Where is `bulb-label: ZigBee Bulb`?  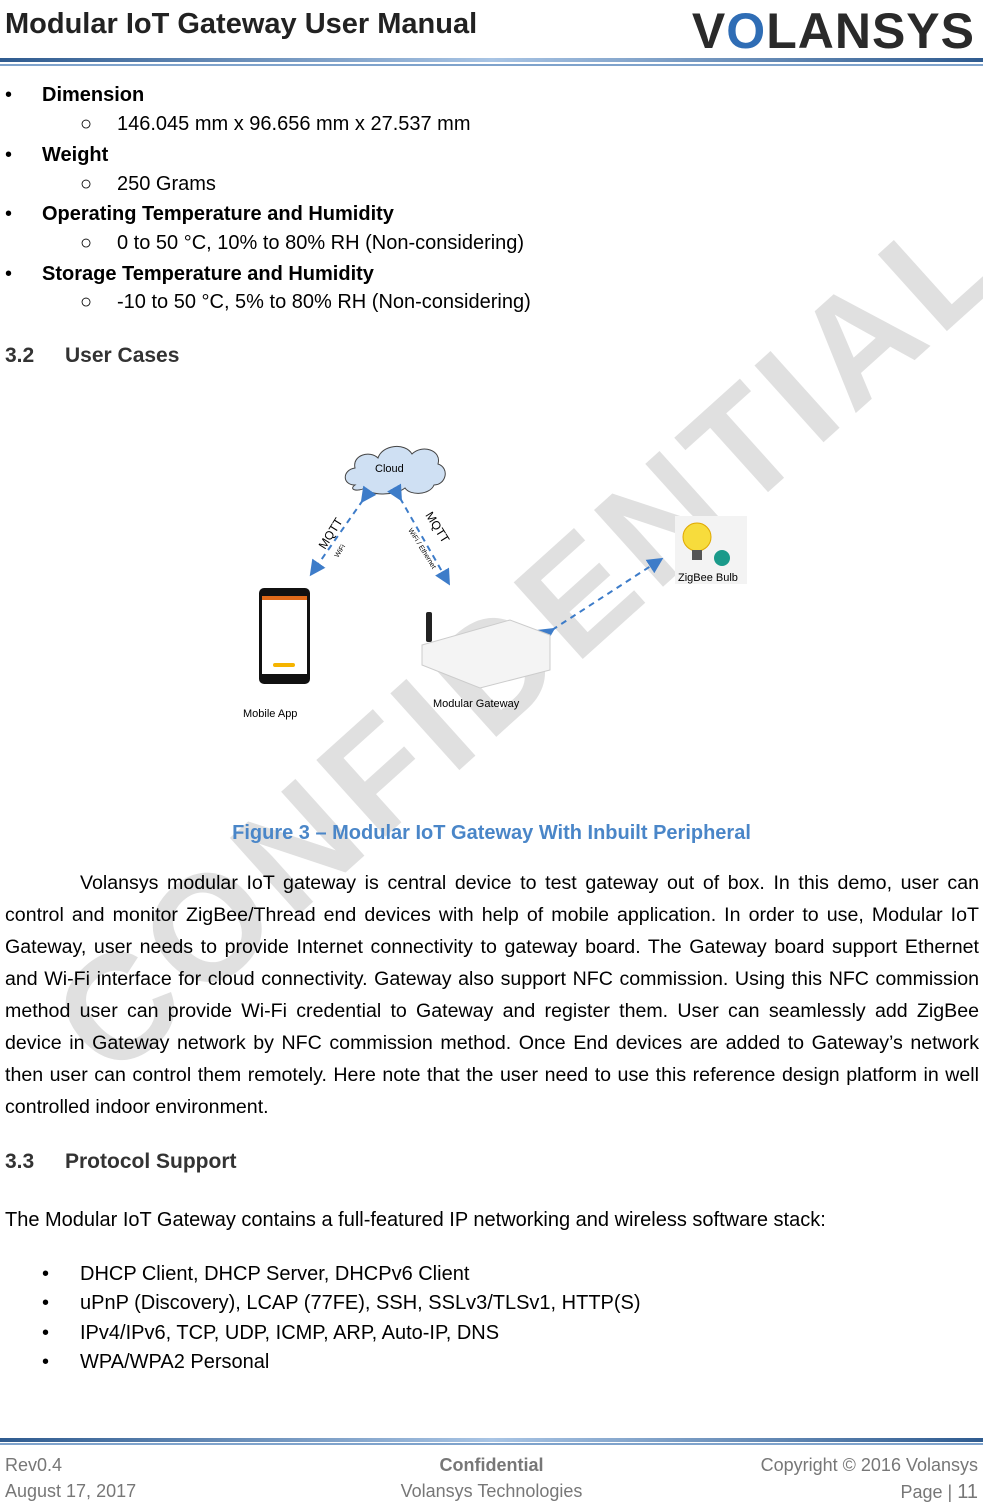
bulb-label: ZigBee Bulb is located at coordinates (708, 578).